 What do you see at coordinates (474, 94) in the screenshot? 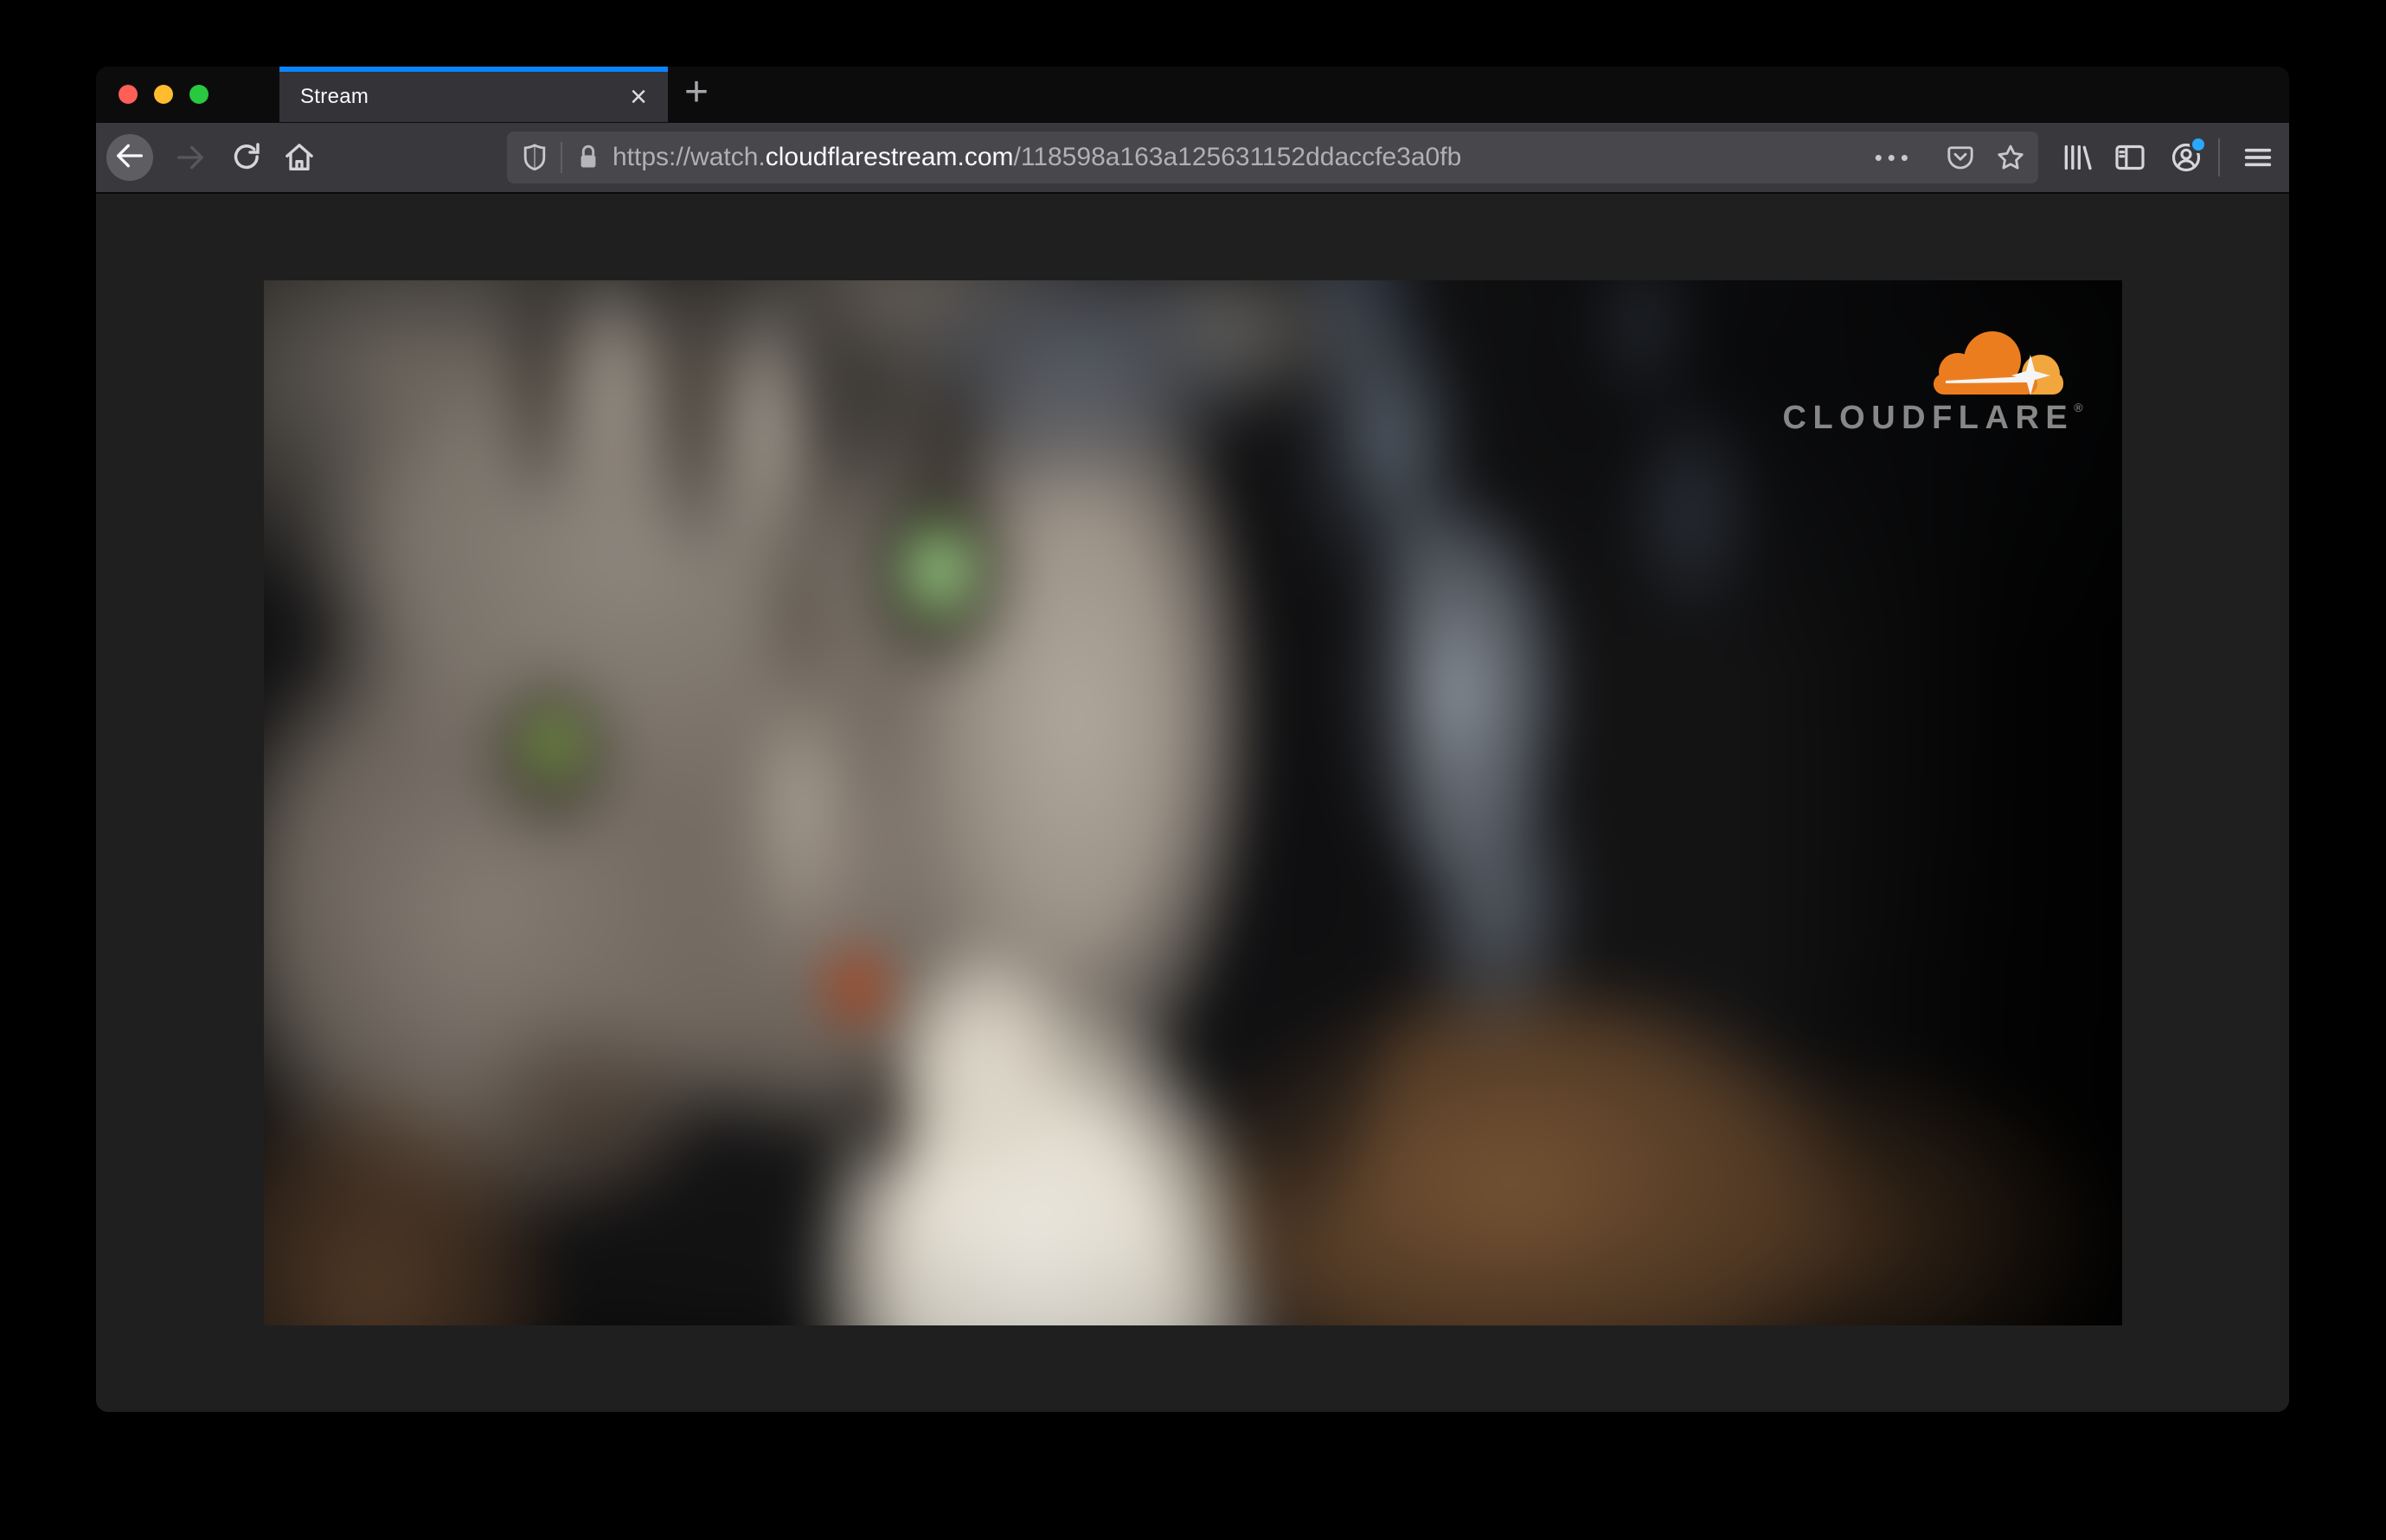
I see `tab-stream: Stream ×` at bounding box center [474, 94].